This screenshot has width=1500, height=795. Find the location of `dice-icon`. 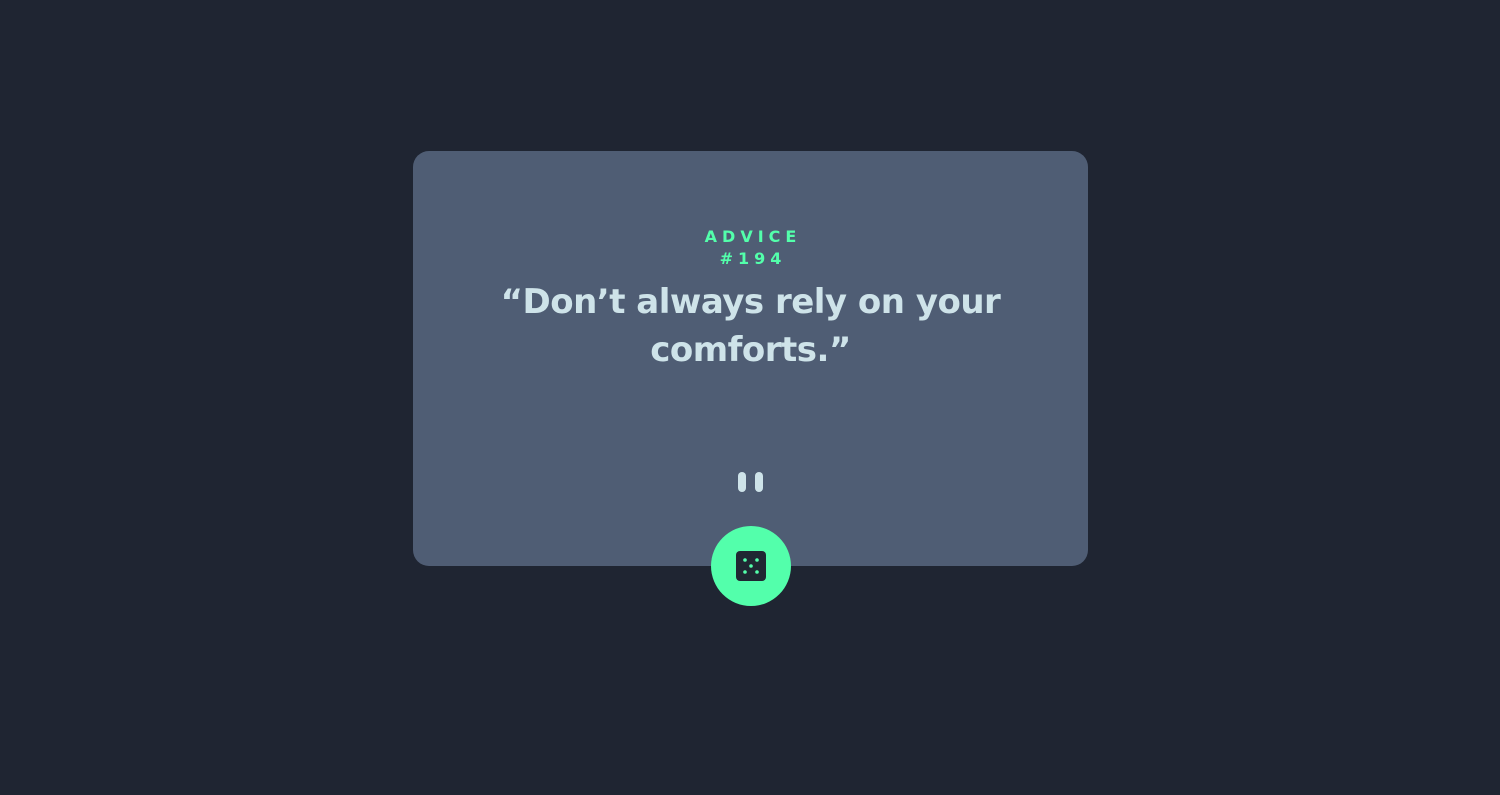

dice-icon is located at coordinates (751, 566).